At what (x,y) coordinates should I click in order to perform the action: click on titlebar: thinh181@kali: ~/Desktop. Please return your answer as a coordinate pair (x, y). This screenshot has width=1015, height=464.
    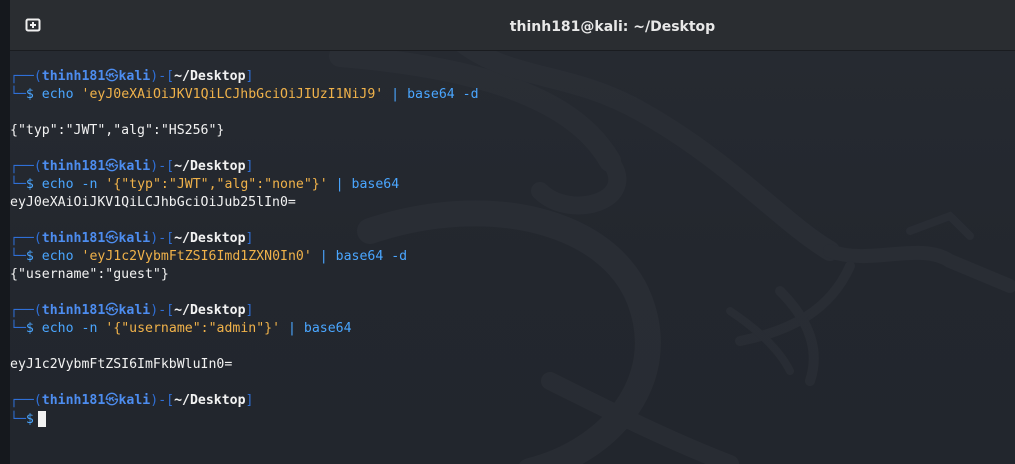
    Looking at the image, I should click on (512, 25).